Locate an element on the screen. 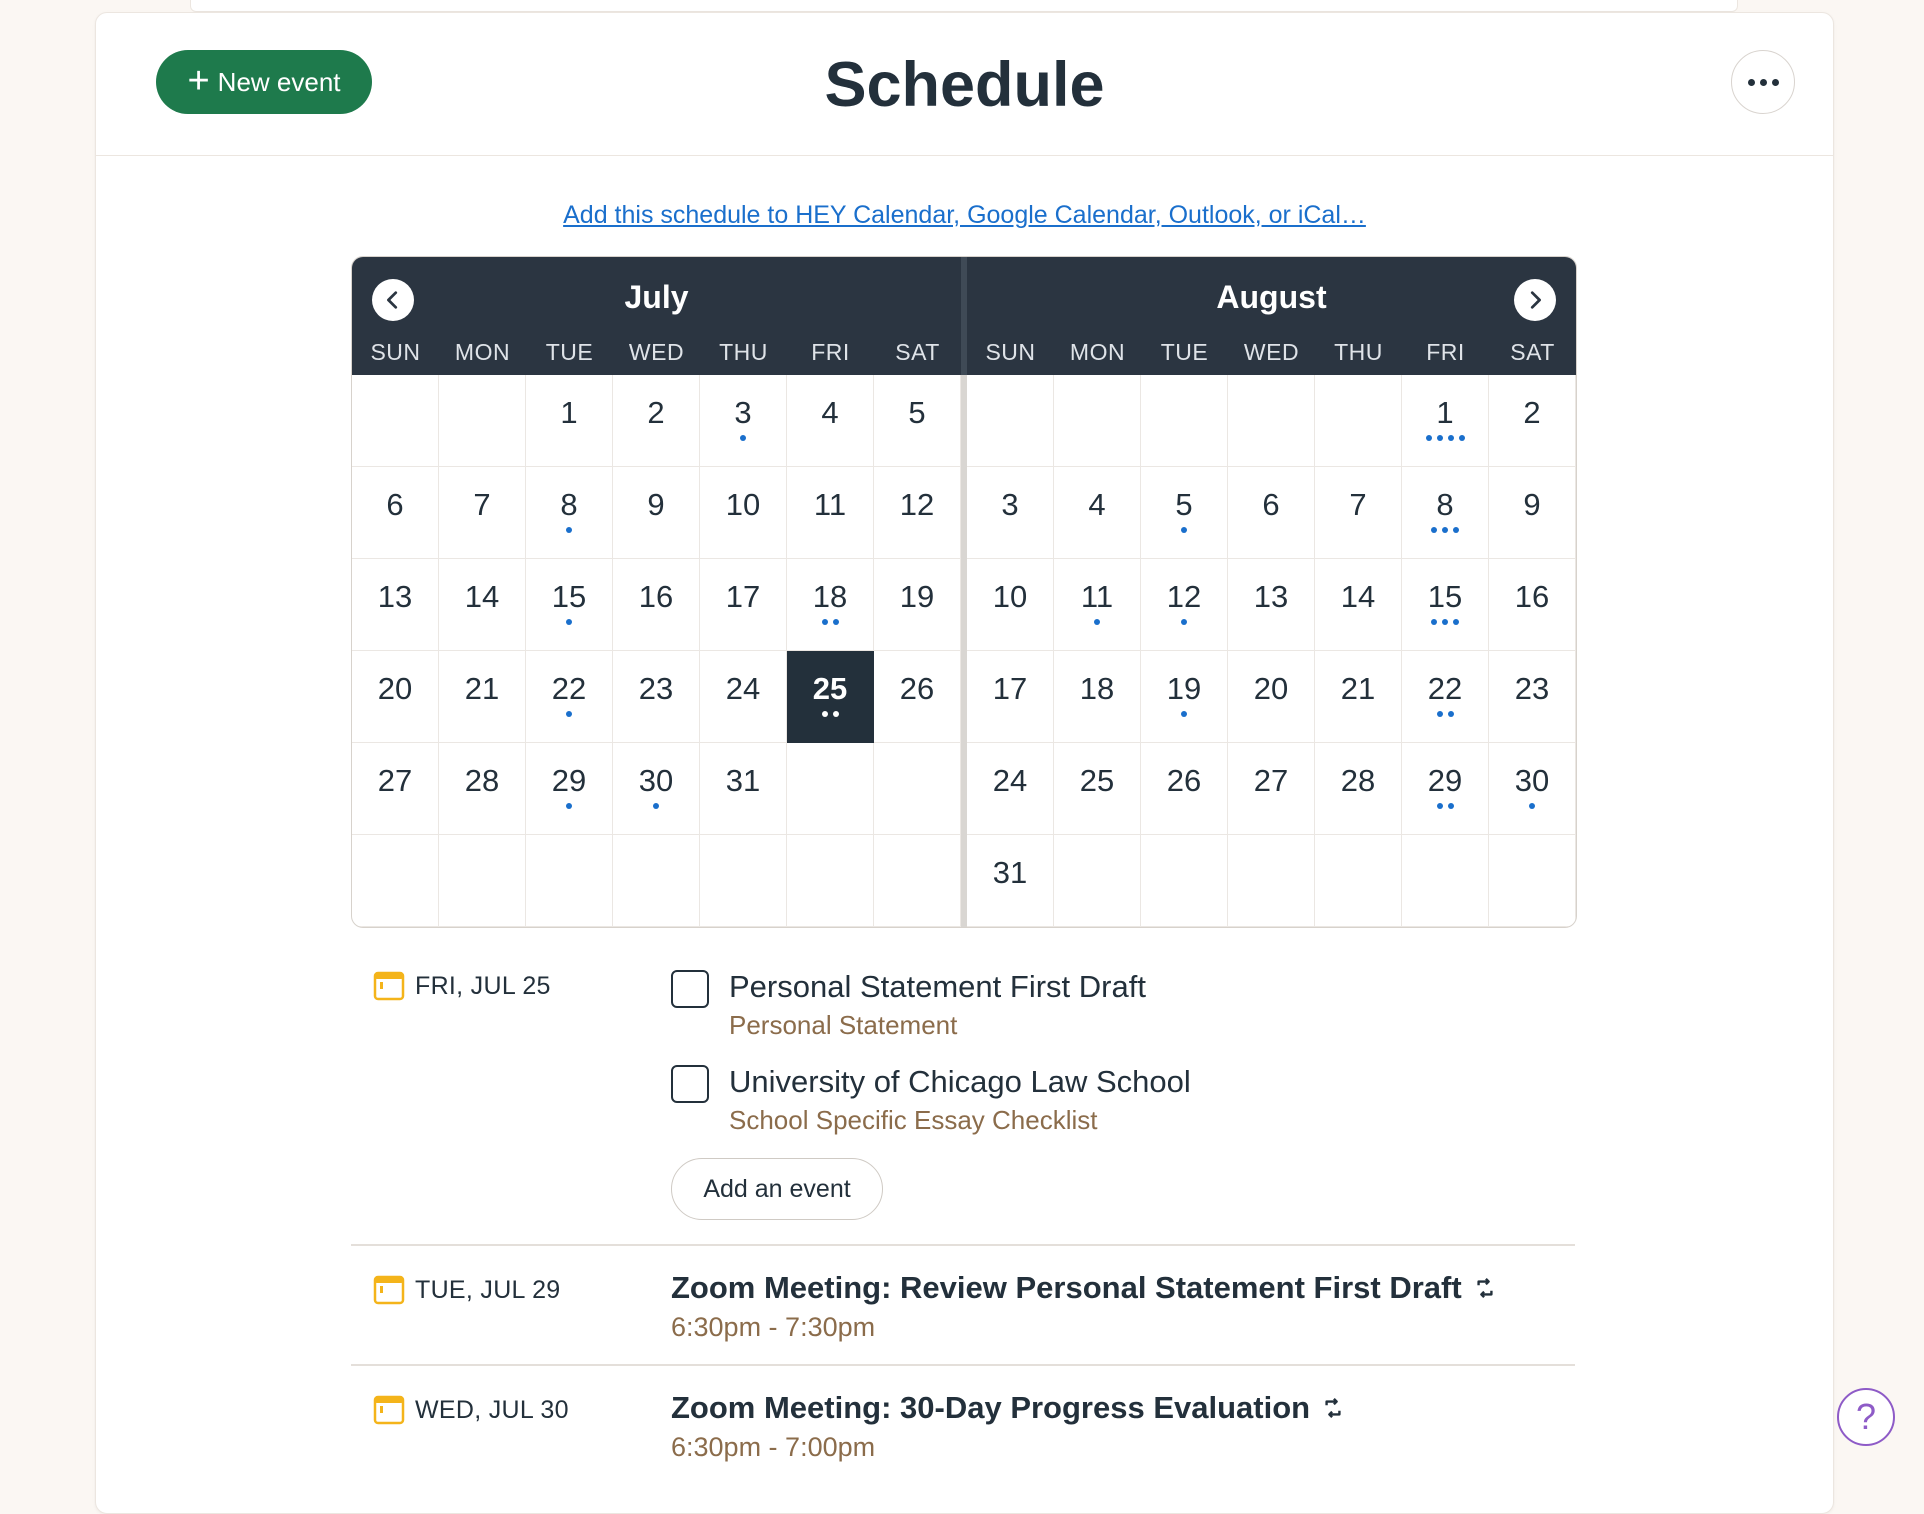 The width and height of the screenshot is (1924, 1514). day-number: 22 is located at coordinates (569, 688).